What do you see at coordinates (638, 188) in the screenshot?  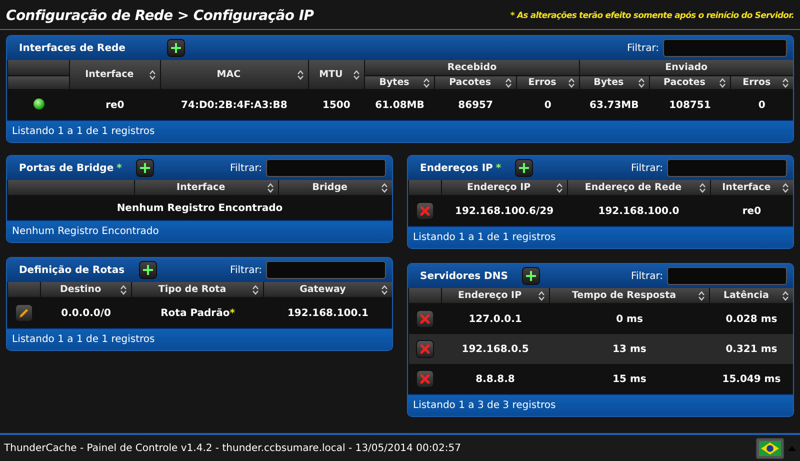 I see `column-header: Endereço de Rede` at bounding box center [638, 188].